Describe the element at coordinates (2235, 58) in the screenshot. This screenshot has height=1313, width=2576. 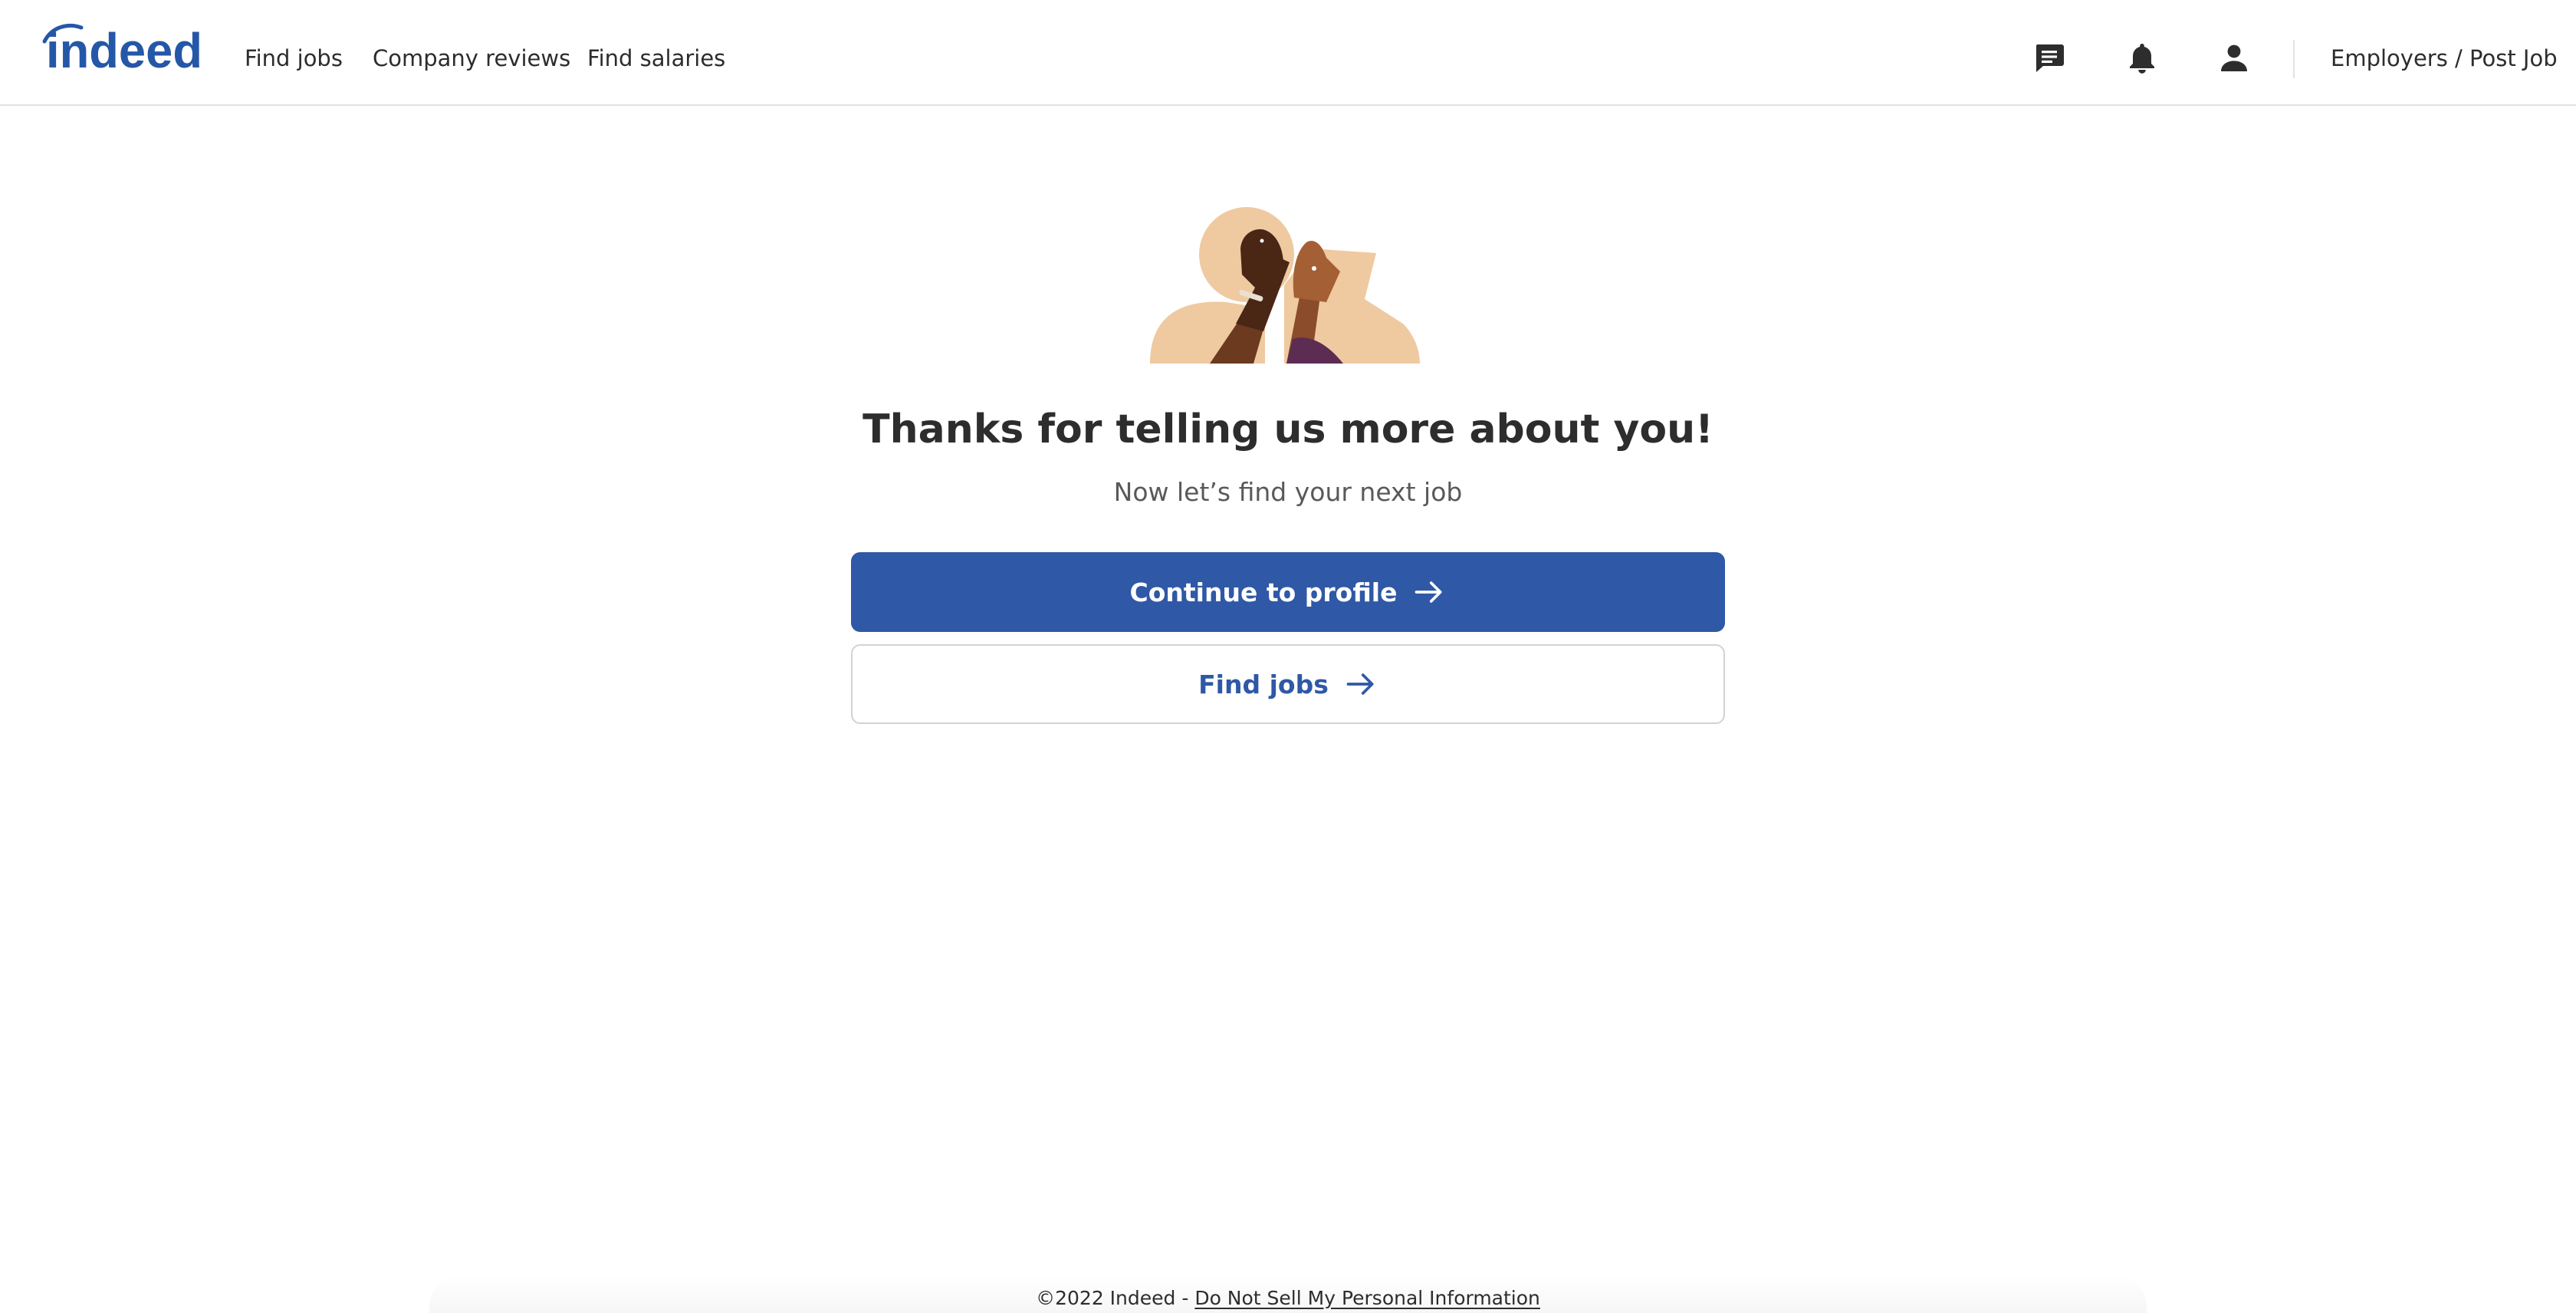
I see `account-person-icon` at that location.